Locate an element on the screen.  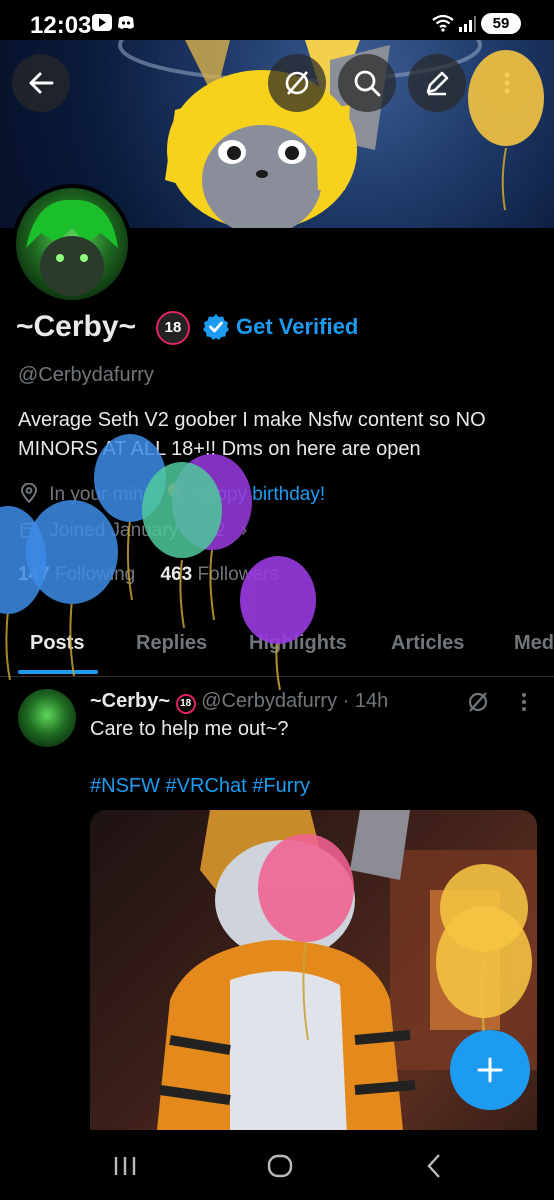
recent-apps-button is located at coordinates (125, 1168).